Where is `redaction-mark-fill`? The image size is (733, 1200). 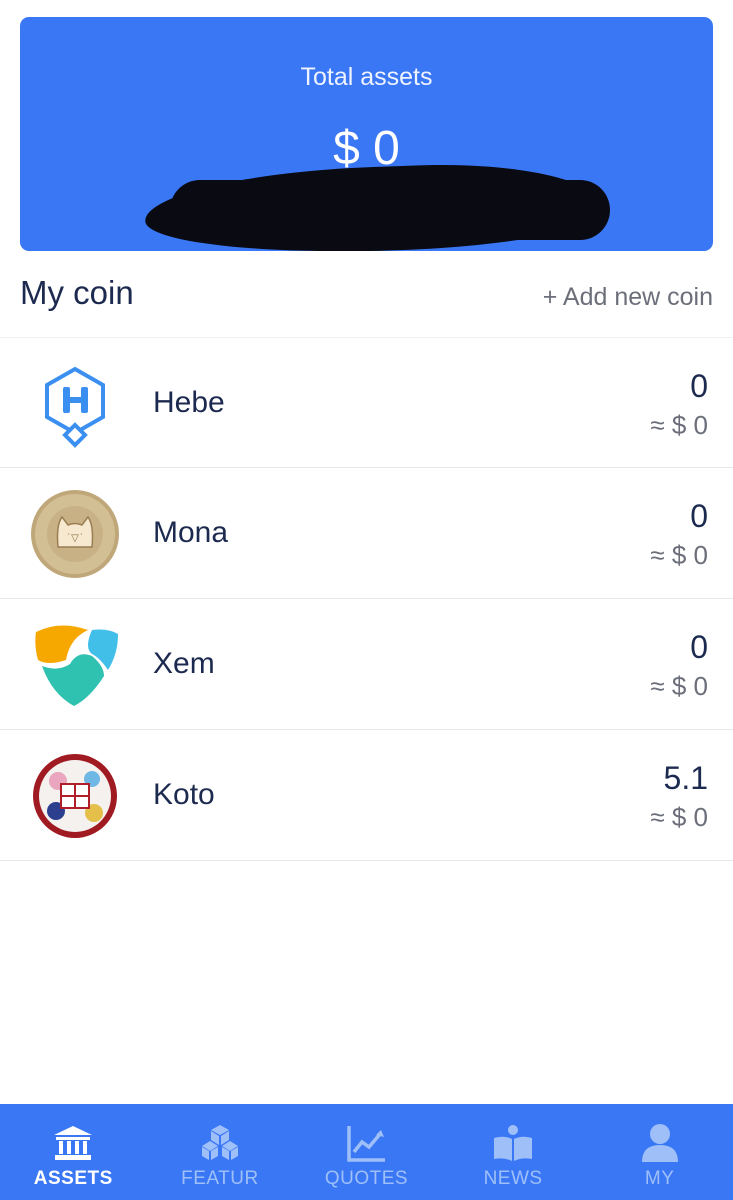 redaction-mark-fill is located at coordinates (390, 210).